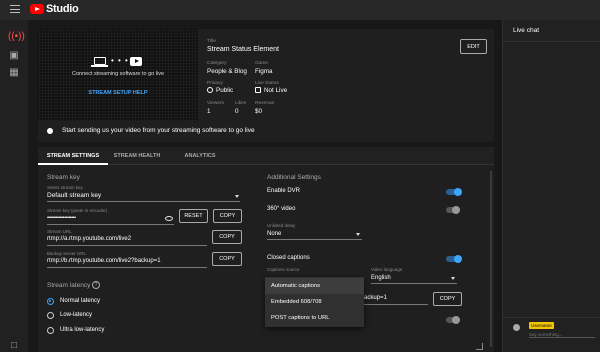 The width and height of the screenshot is (600, 352). I want to click on game-label: Game, so click(262, 63).